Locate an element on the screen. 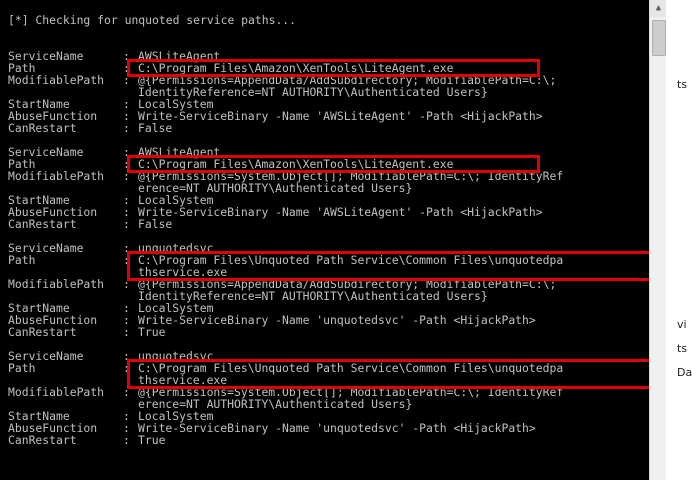 This screenshot has width=692, height=480. console-scrollbar: ▲ is located at coordinates (658, 240).